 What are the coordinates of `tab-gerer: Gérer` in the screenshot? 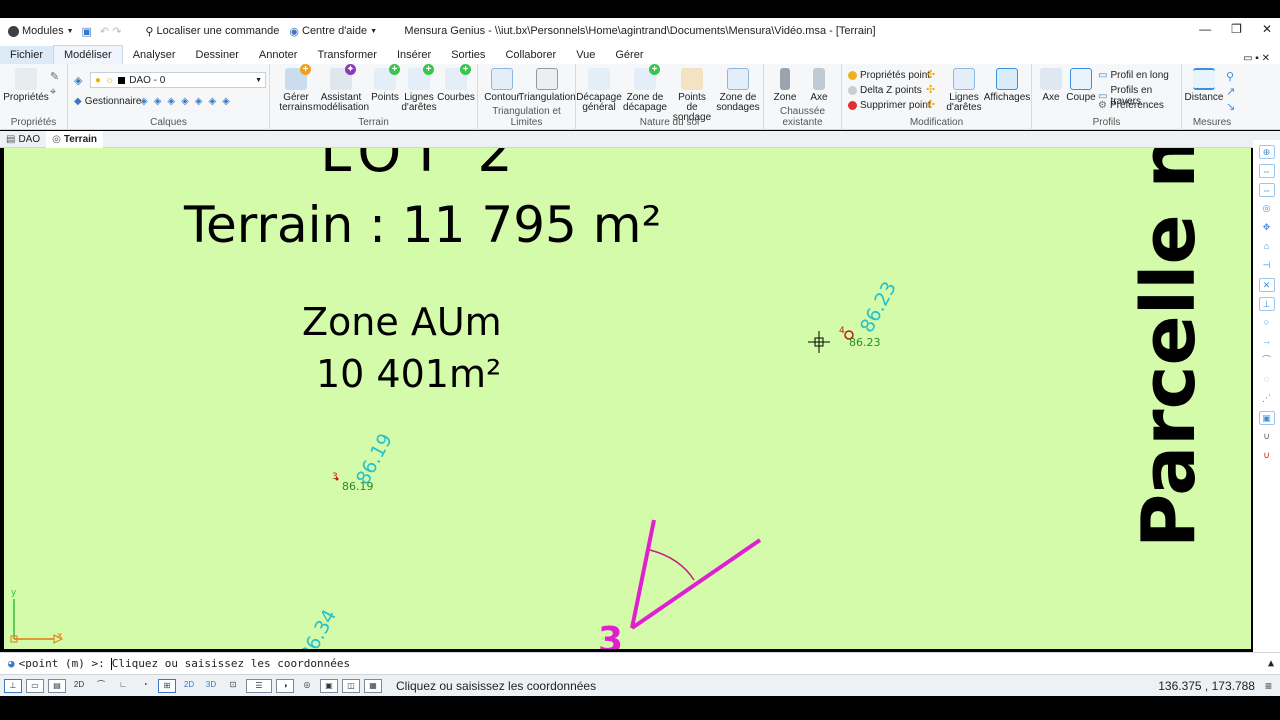 It's located at (629, 55).